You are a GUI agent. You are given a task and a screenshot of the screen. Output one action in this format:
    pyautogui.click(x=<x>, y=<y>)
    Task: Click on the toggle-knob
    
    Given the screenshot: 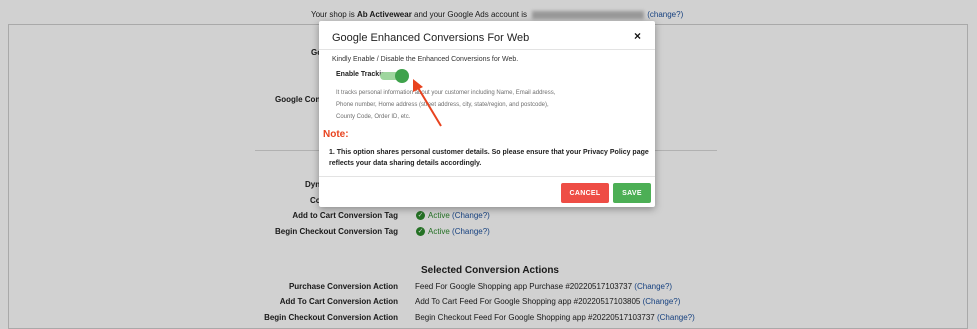 What is the action you would take?
    pyautogui.click(x=402, y=76)
    